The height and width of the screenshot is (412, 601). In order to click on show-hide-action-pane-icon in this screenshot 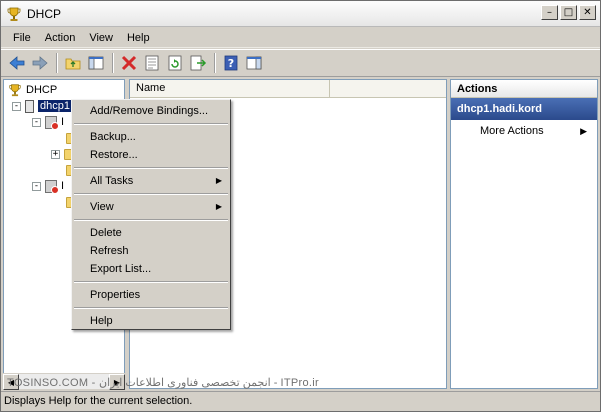, I will do `click(254, 63)`.